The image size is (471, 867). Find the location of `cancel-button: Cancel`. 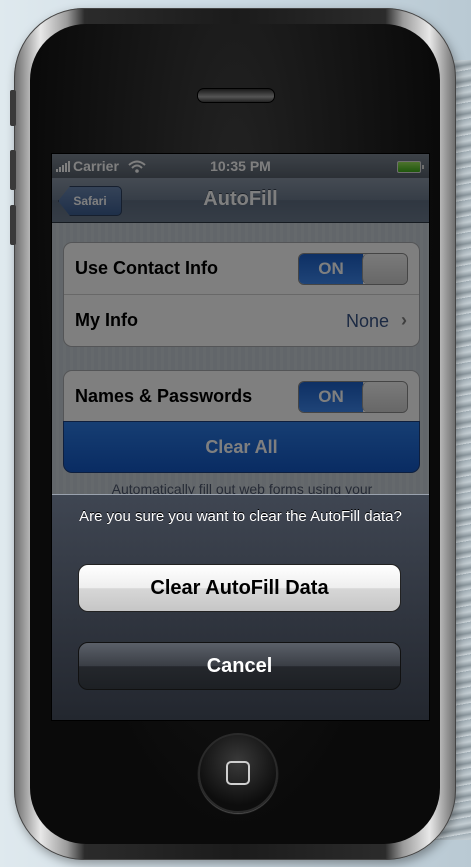

cancel-button: Cancel is located at coordinates (239, 666).